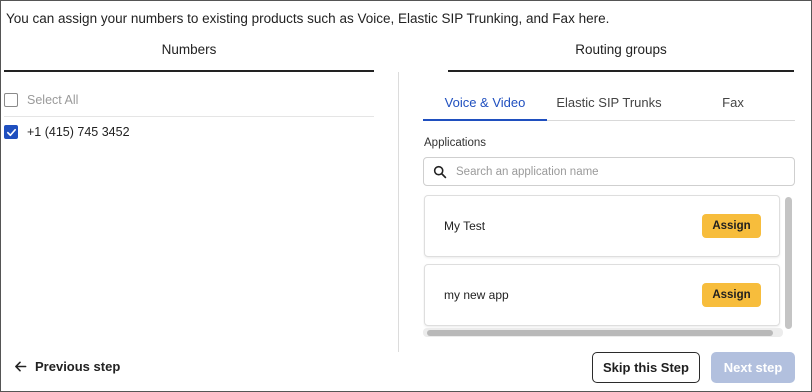 The image size is (812, 392). I want to click on number-checkbox, so click(11, 132).